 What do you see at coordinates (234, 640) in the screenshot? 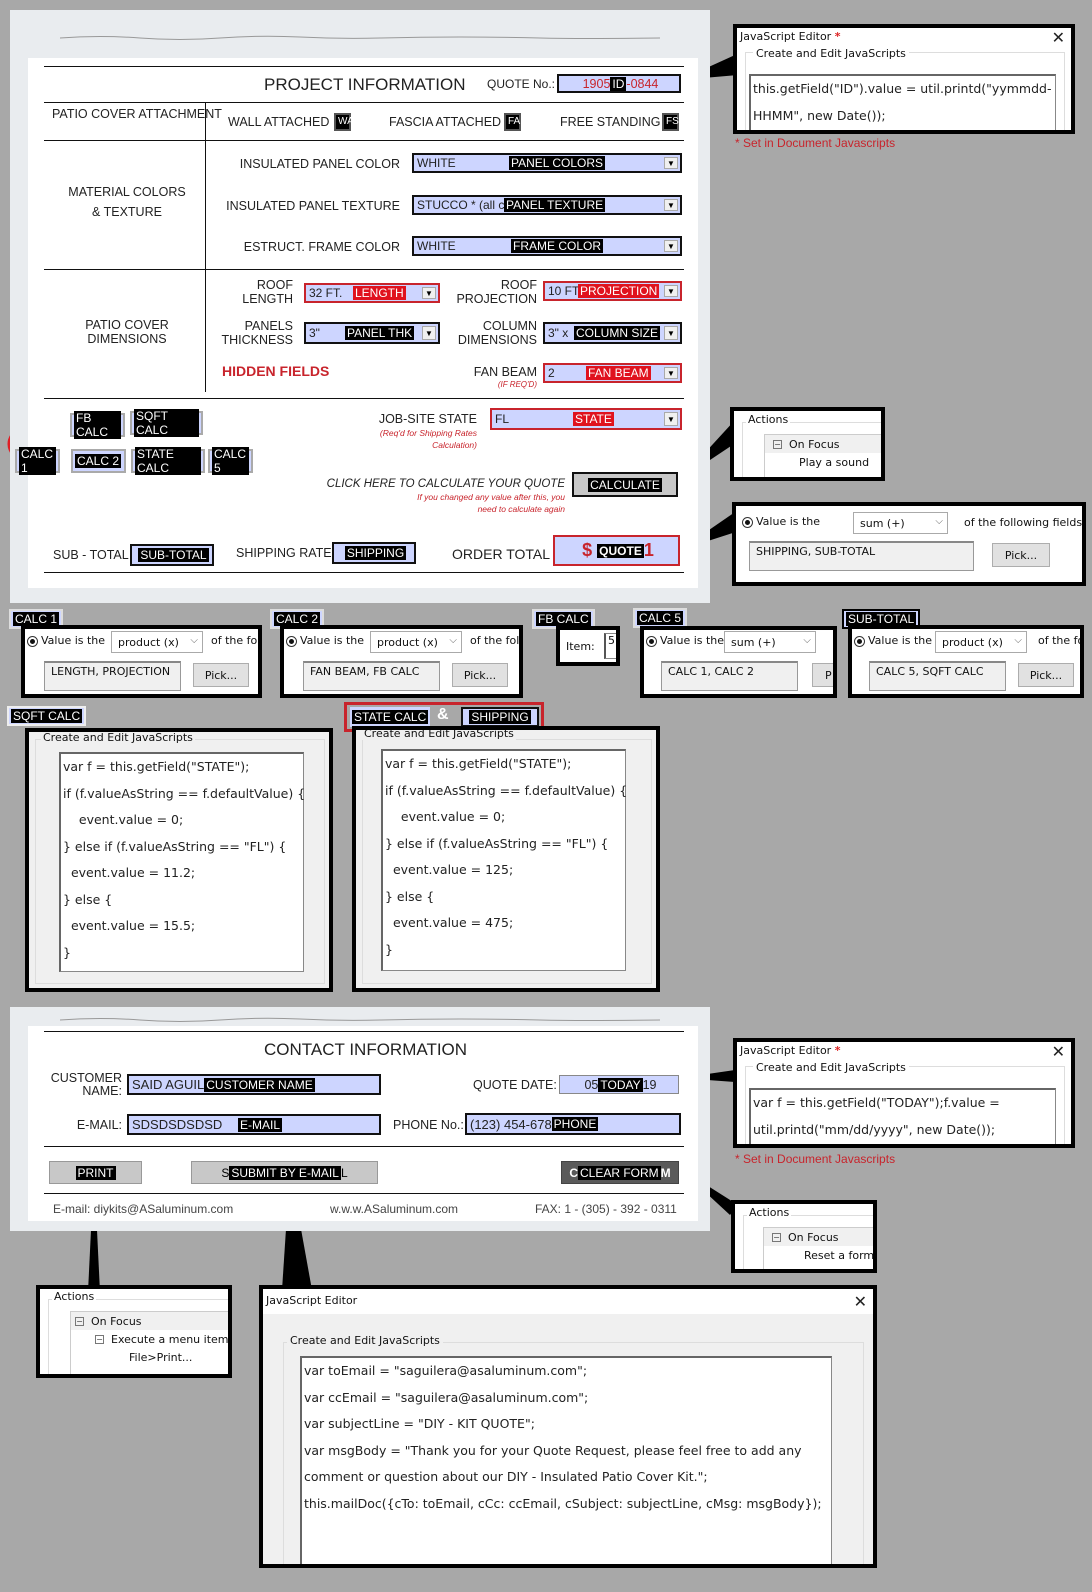
I see `of-fields-label: of the fo` at bounding box center [234, 640].